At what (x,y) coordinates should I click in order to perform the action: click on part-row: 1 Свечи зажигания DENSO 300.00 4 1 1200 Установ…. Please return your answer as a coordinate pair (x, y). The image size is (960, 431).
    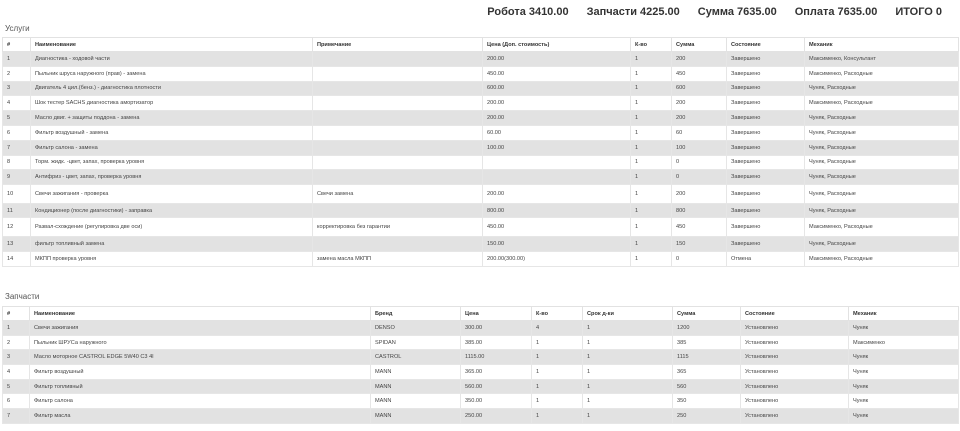
    Looking at the image, I should click on (480, 328).